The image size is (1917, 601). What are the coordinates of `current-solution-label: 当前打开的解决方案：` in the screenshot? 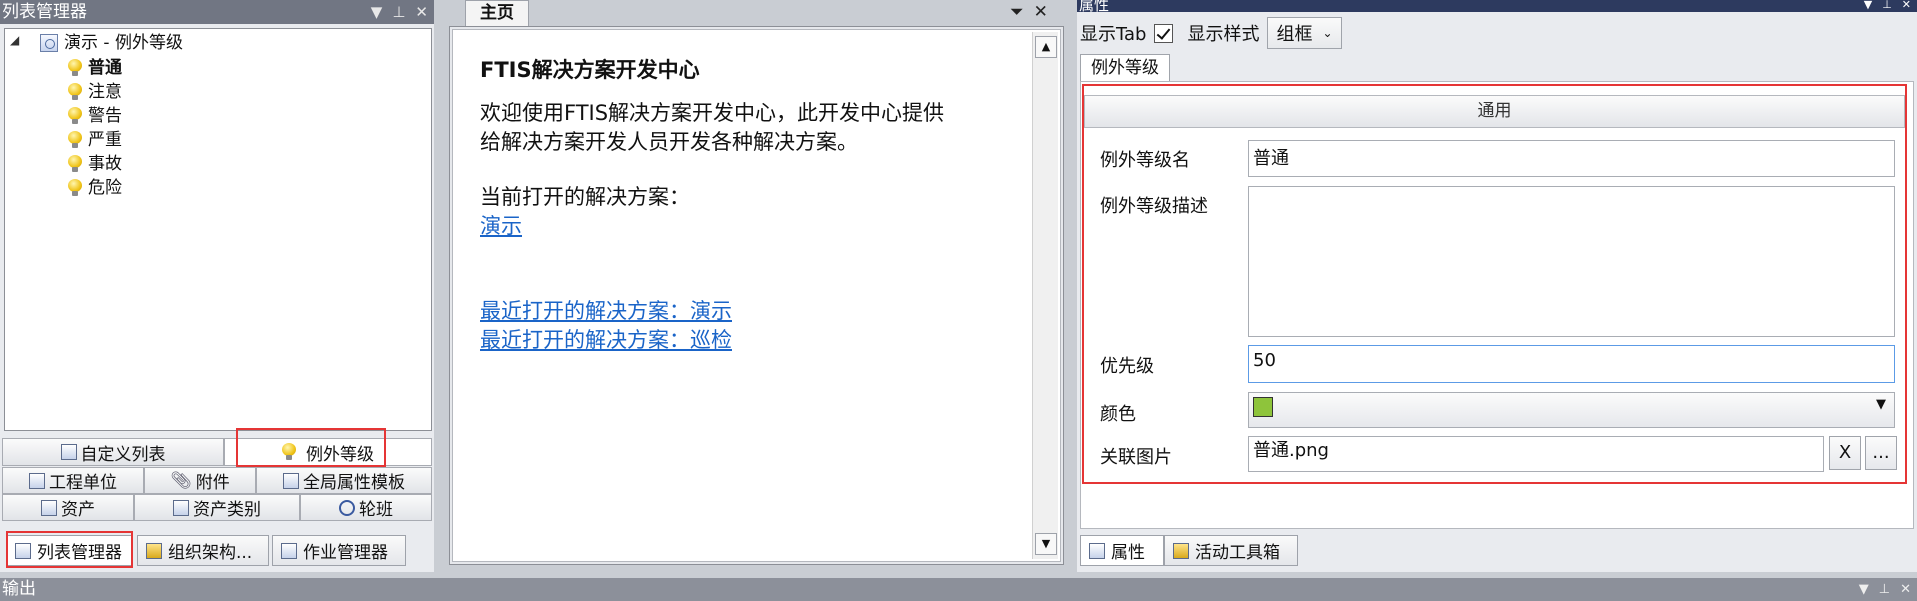 It's located at (585, 197).